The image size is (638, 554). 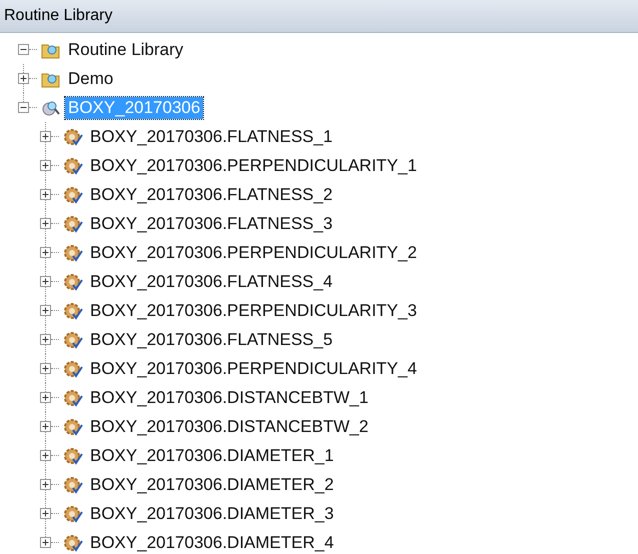 I want to click on tree-item: BOXY_20170306.DISTANCEBTW_2, so click(x=229, y=427).